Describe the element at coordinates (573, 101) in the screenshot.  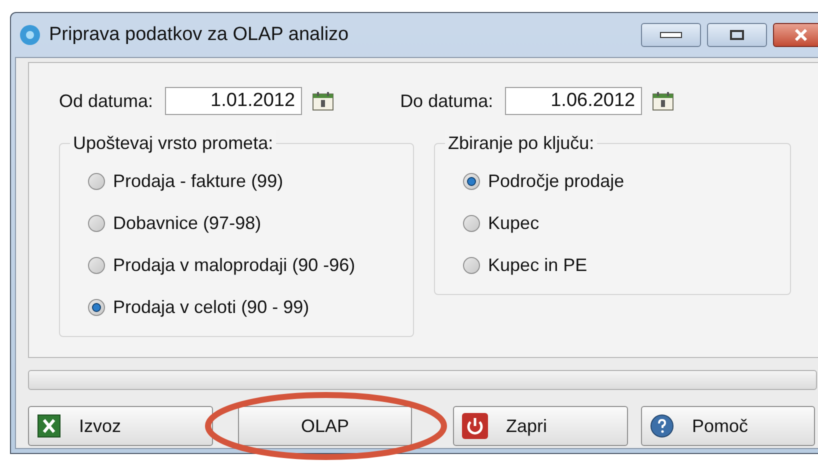
I see `date-field: 1.06.2012` at that location.